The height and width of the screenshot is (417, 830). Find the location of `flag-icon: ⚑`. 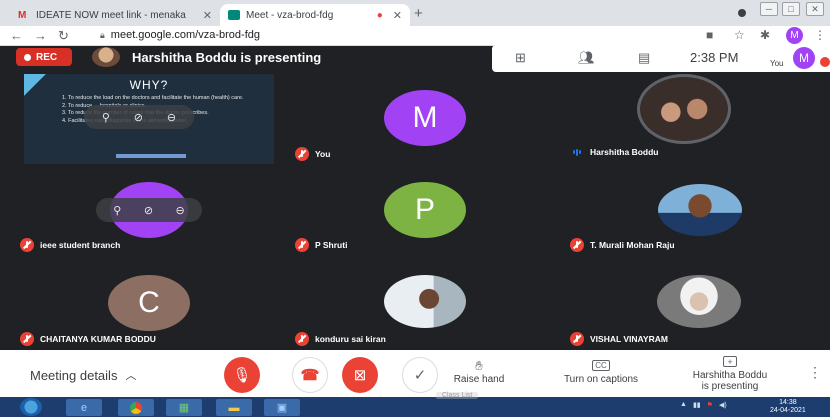

flag-icon: ⚑ is located at coordinates (710, 405).